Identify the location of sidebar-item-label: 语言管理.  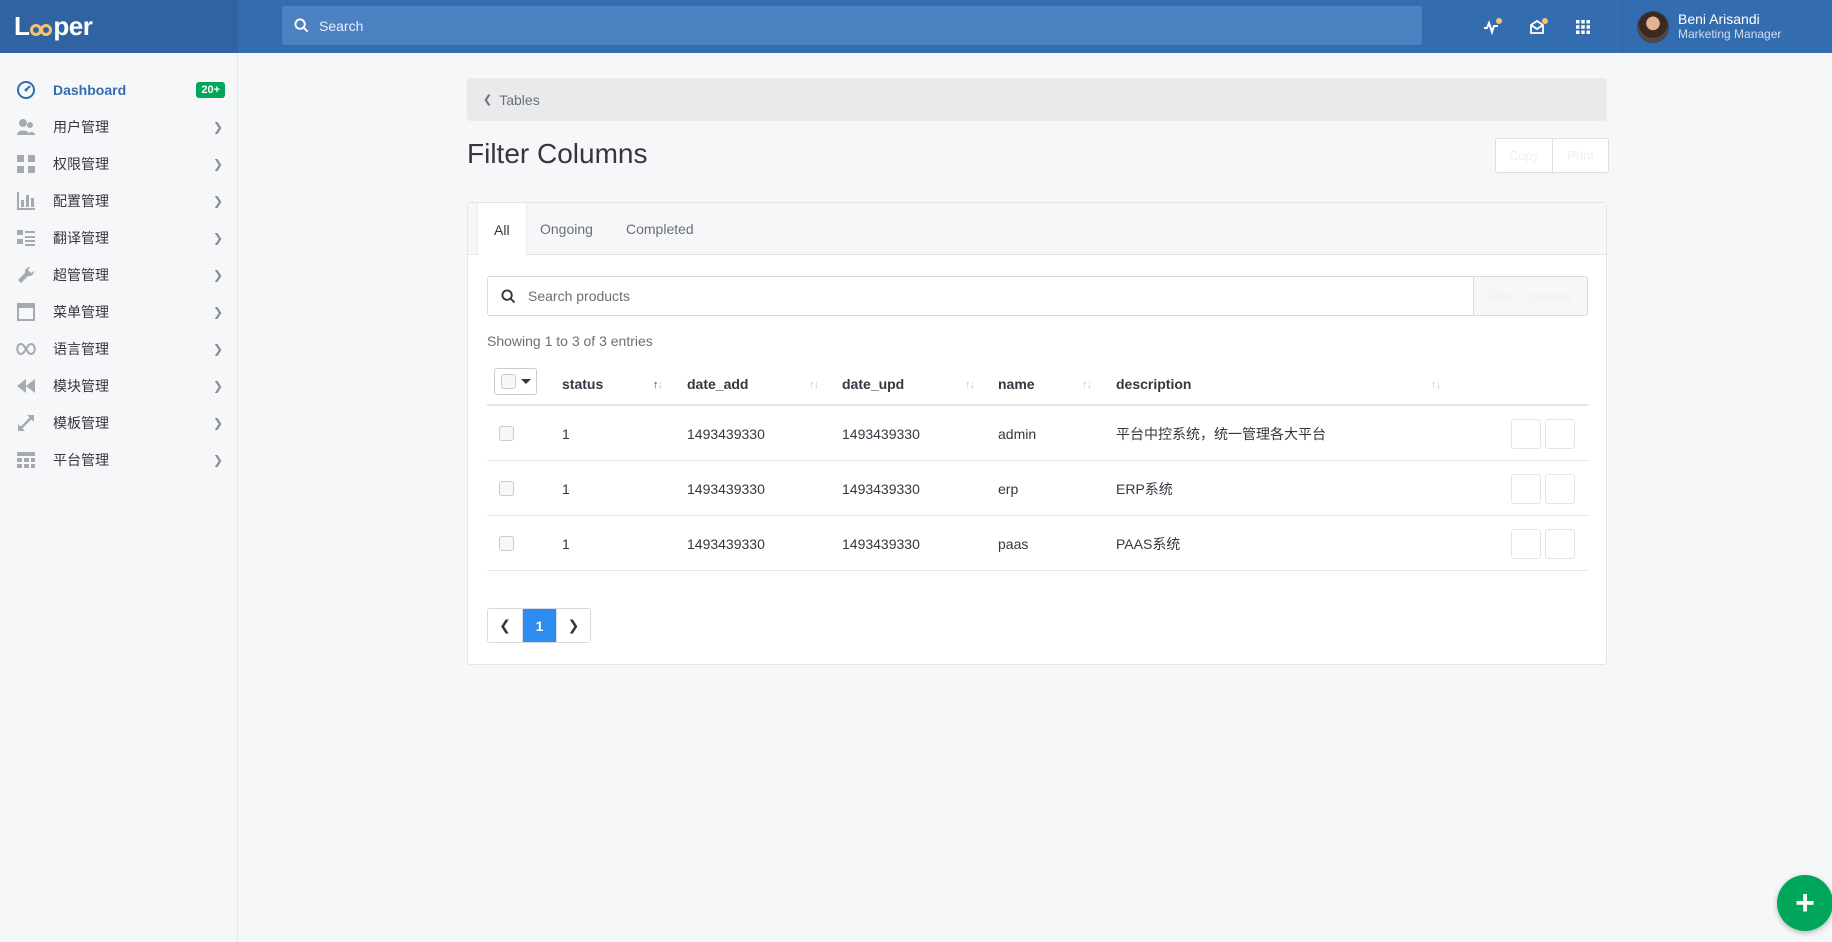
(81, 348).